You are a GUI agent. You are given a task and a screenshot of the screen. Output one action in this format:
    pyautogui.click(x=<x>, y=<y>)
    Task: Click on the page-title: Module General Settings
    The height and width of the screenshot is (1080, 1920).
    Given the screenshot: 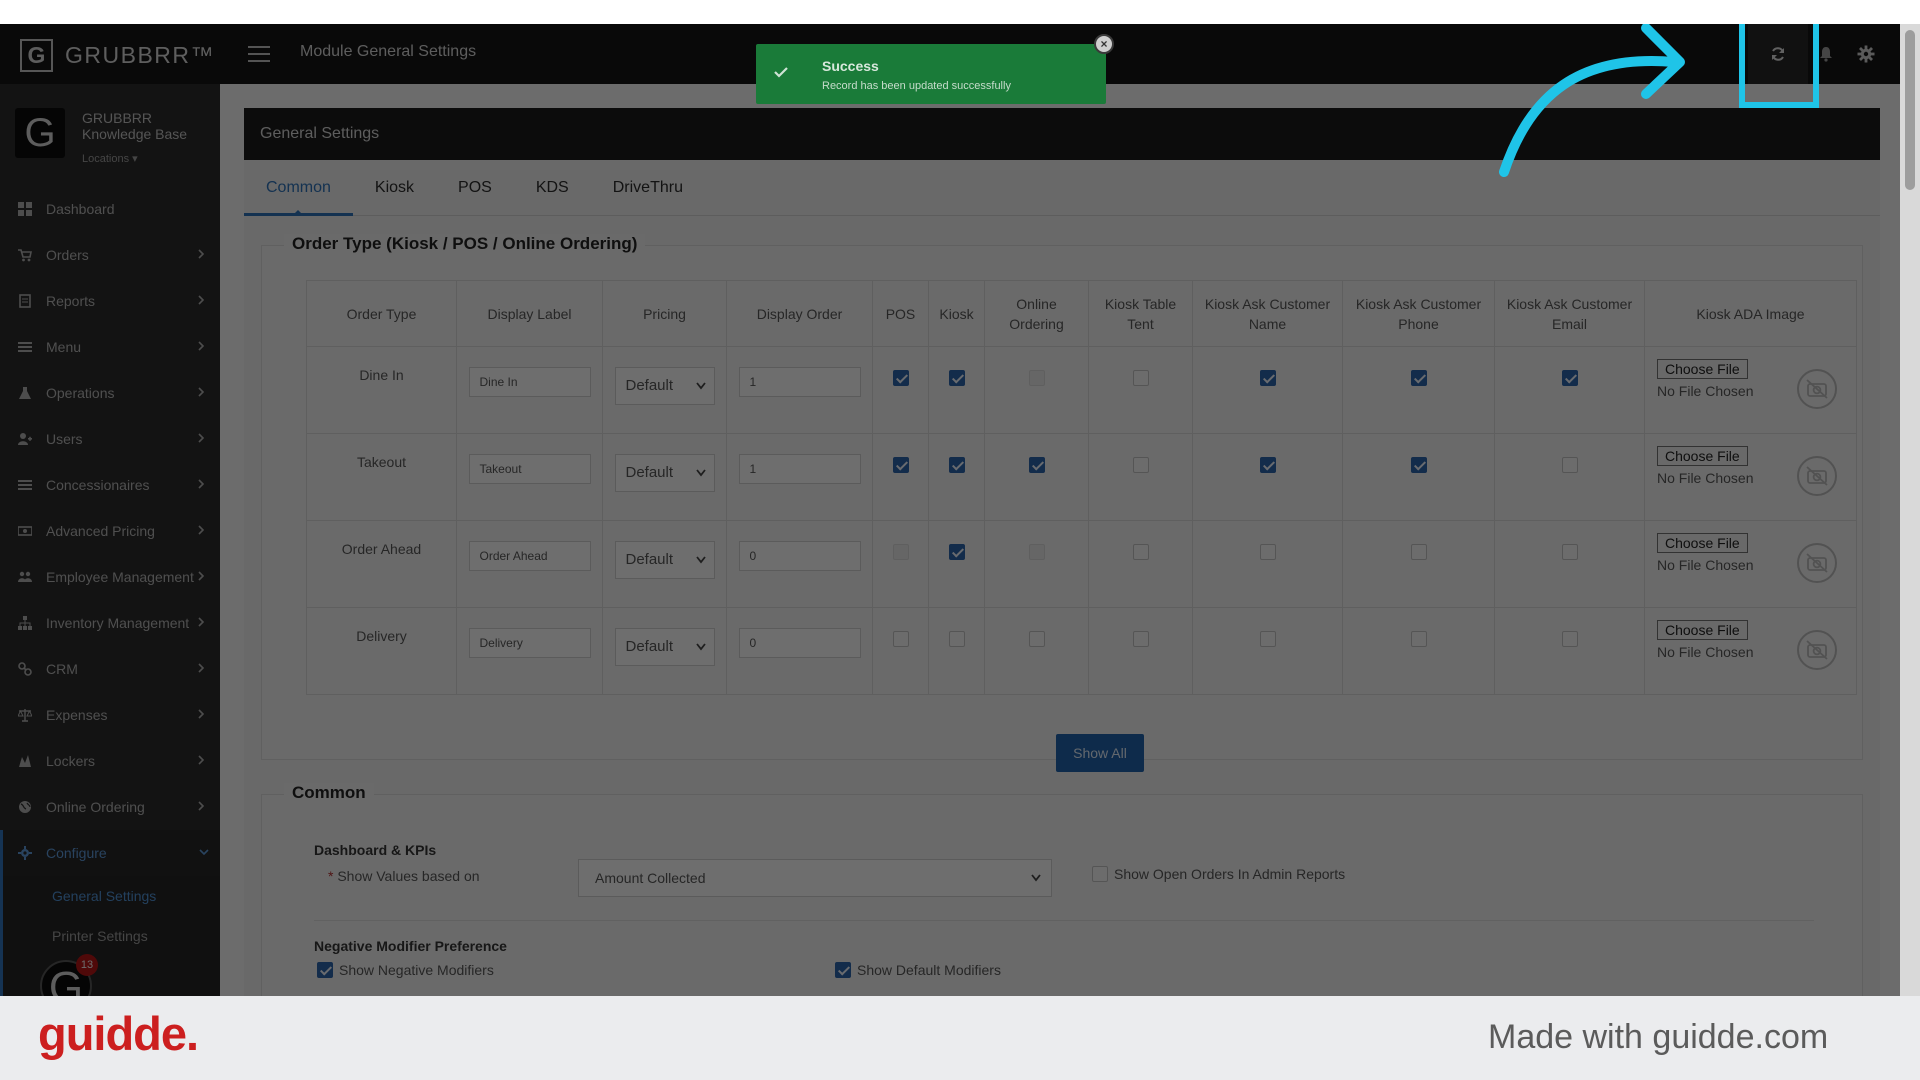 What is the action you would take?
    pyautogui.click(x=388, y=51)
    